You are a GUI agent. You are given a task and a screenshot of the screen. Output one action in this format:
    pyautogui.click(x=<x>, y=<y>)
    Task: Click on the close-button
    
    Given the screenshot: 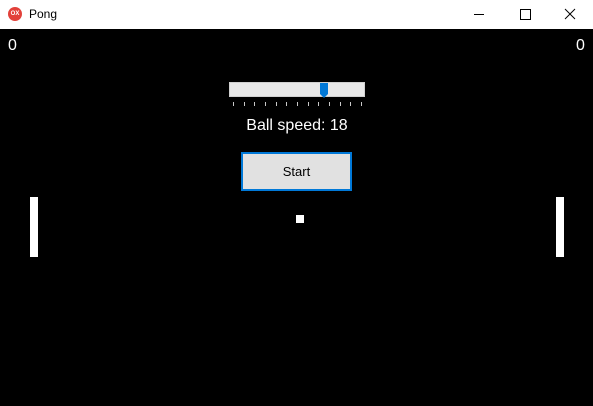 What is the action you would take?
    pyautogui.click(x=570, y=14)
    